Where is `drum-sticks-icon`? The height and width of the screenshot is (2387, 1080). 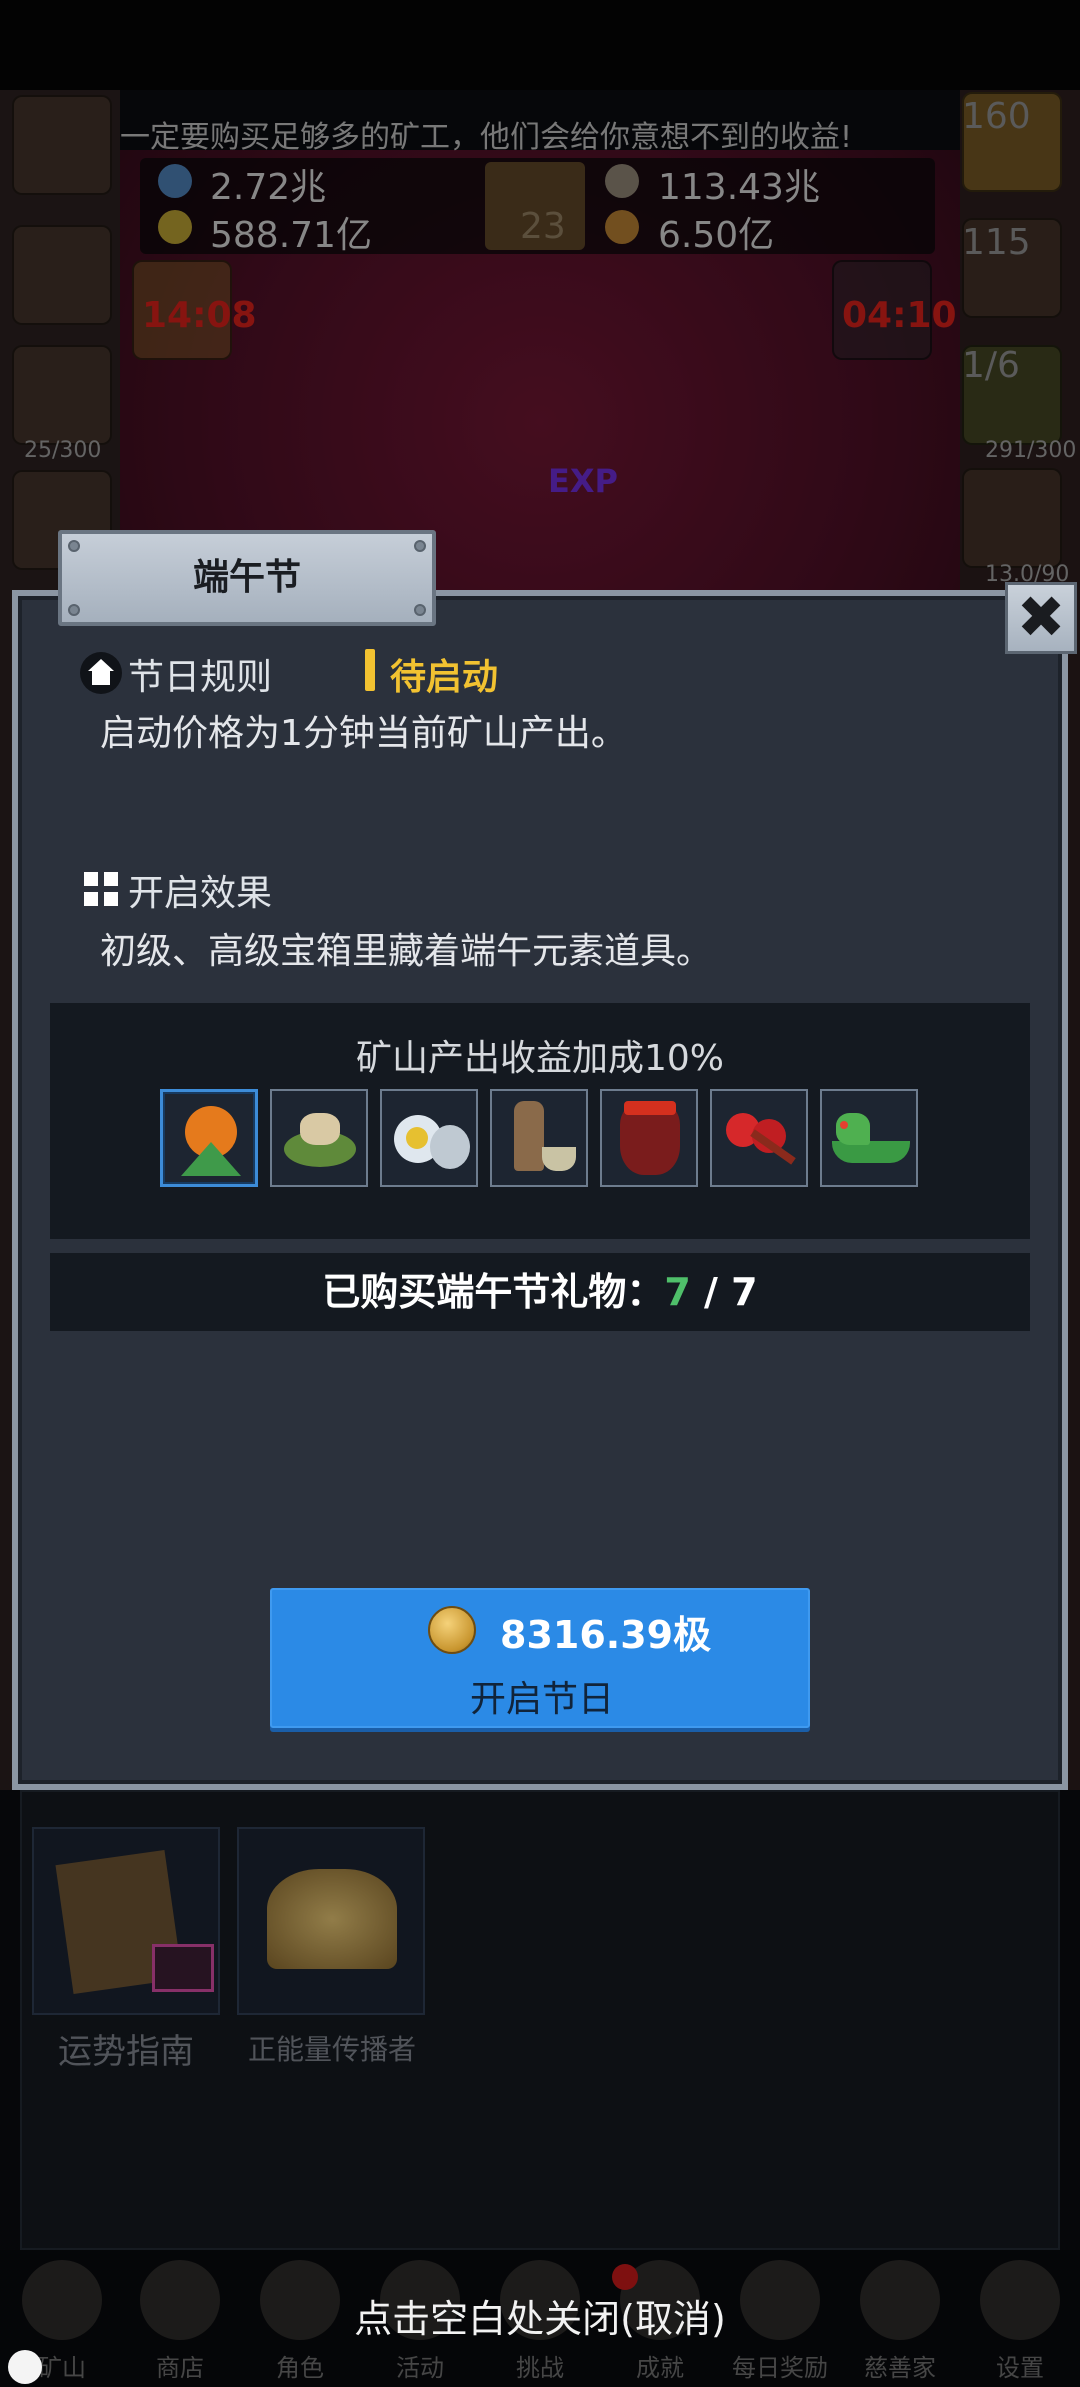 drum-sticks-icon is located at coordinates (759, 1138).